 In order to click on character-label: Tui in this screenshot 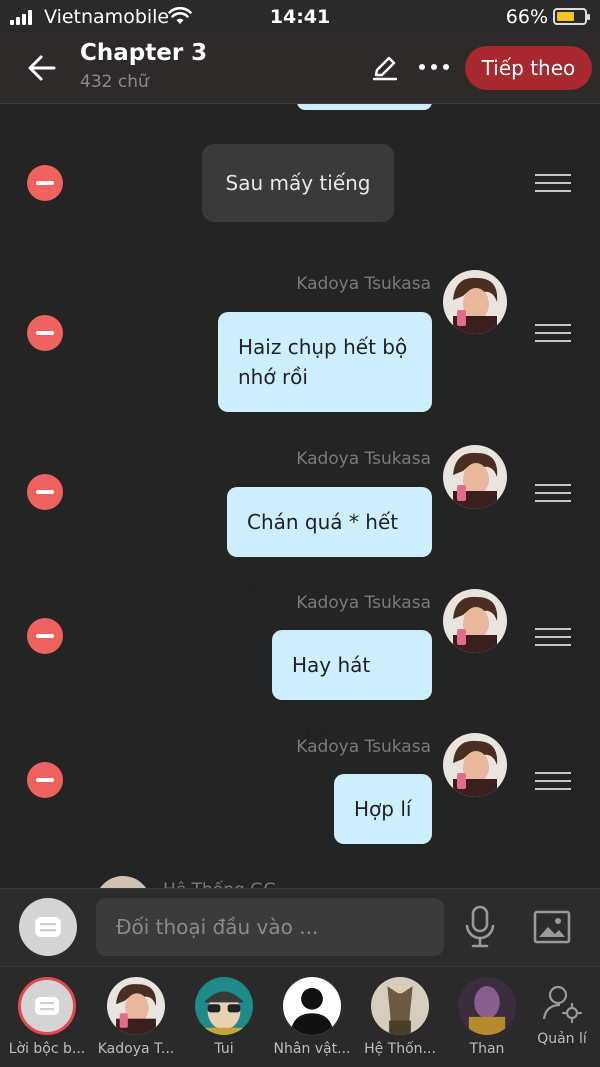, I will do `click(224, 1049)`.